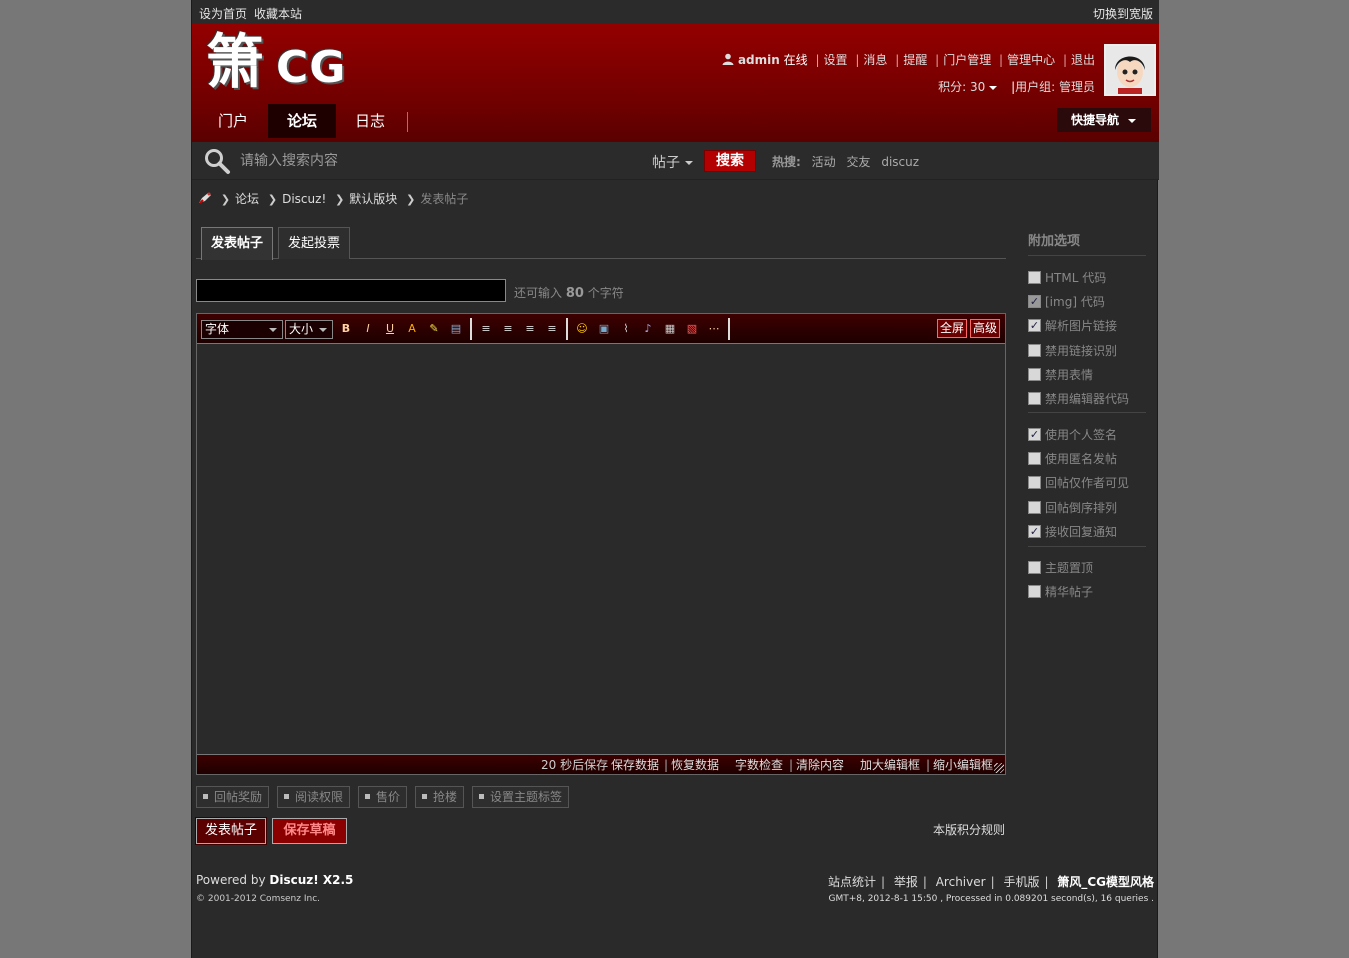 The image size is (1349, 958). Describe the element at coordinates (435, 161) in the screenshot. I see `search-input` at that location.